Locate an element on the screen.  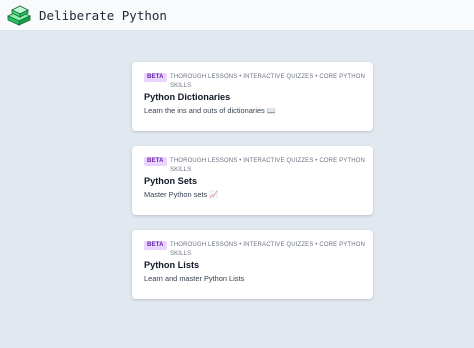
top-header: Deliberate Python is located at coordinates (237, 15).